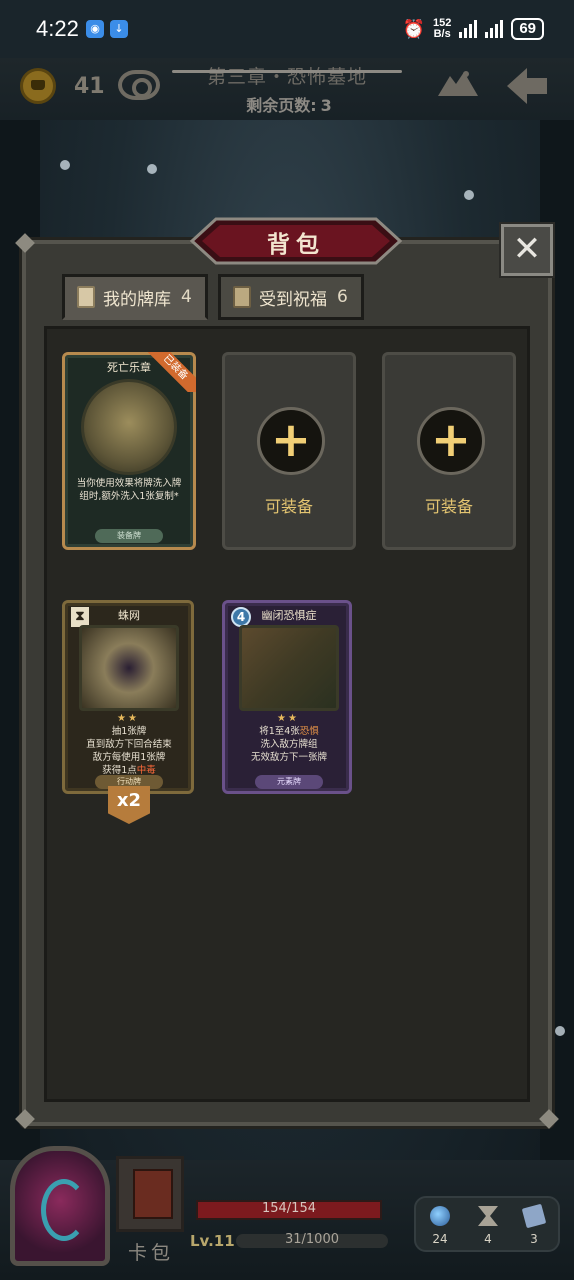 This screenshot has width=574, height=1280. I want to click on spider-icon, so click(129, 668).